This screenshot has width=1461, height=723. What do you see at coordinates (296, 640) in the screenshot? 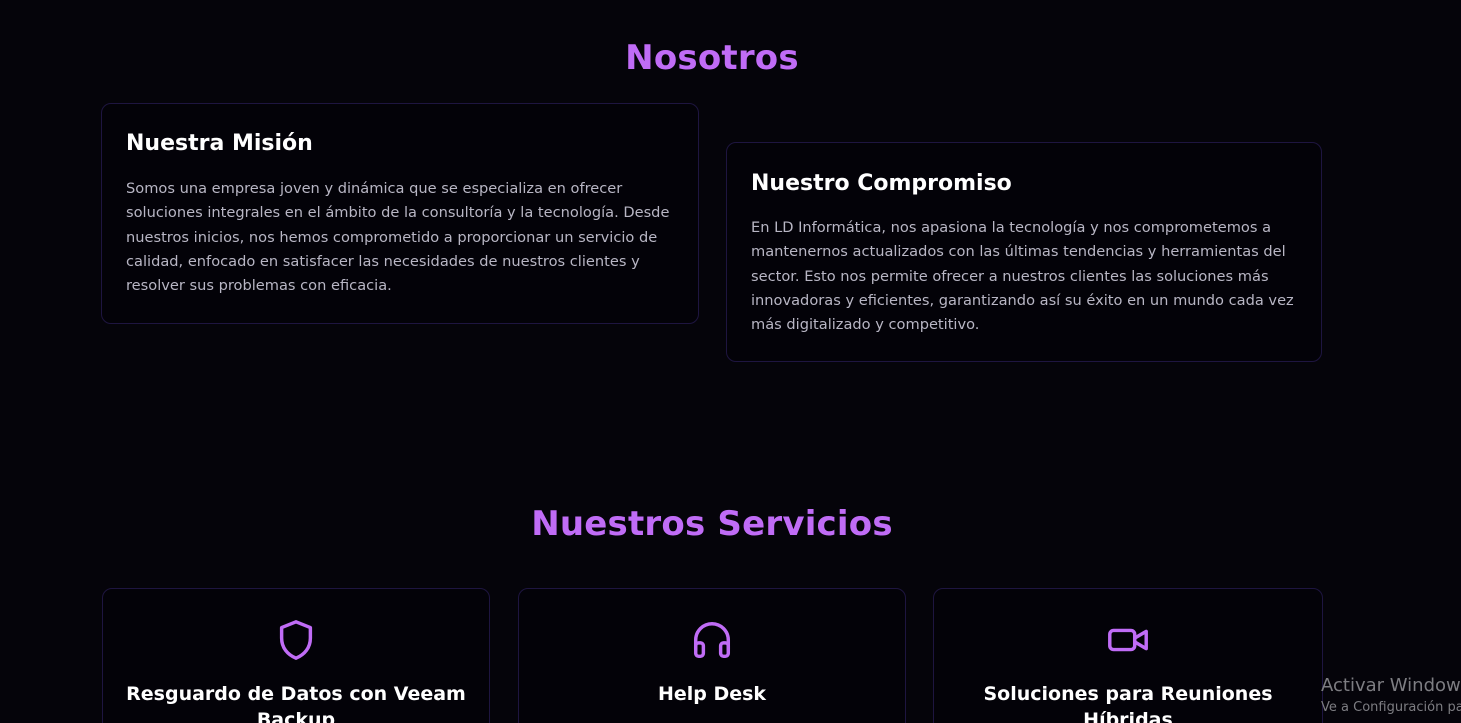
I see `shield-icon` at bounding box center [296, 640].